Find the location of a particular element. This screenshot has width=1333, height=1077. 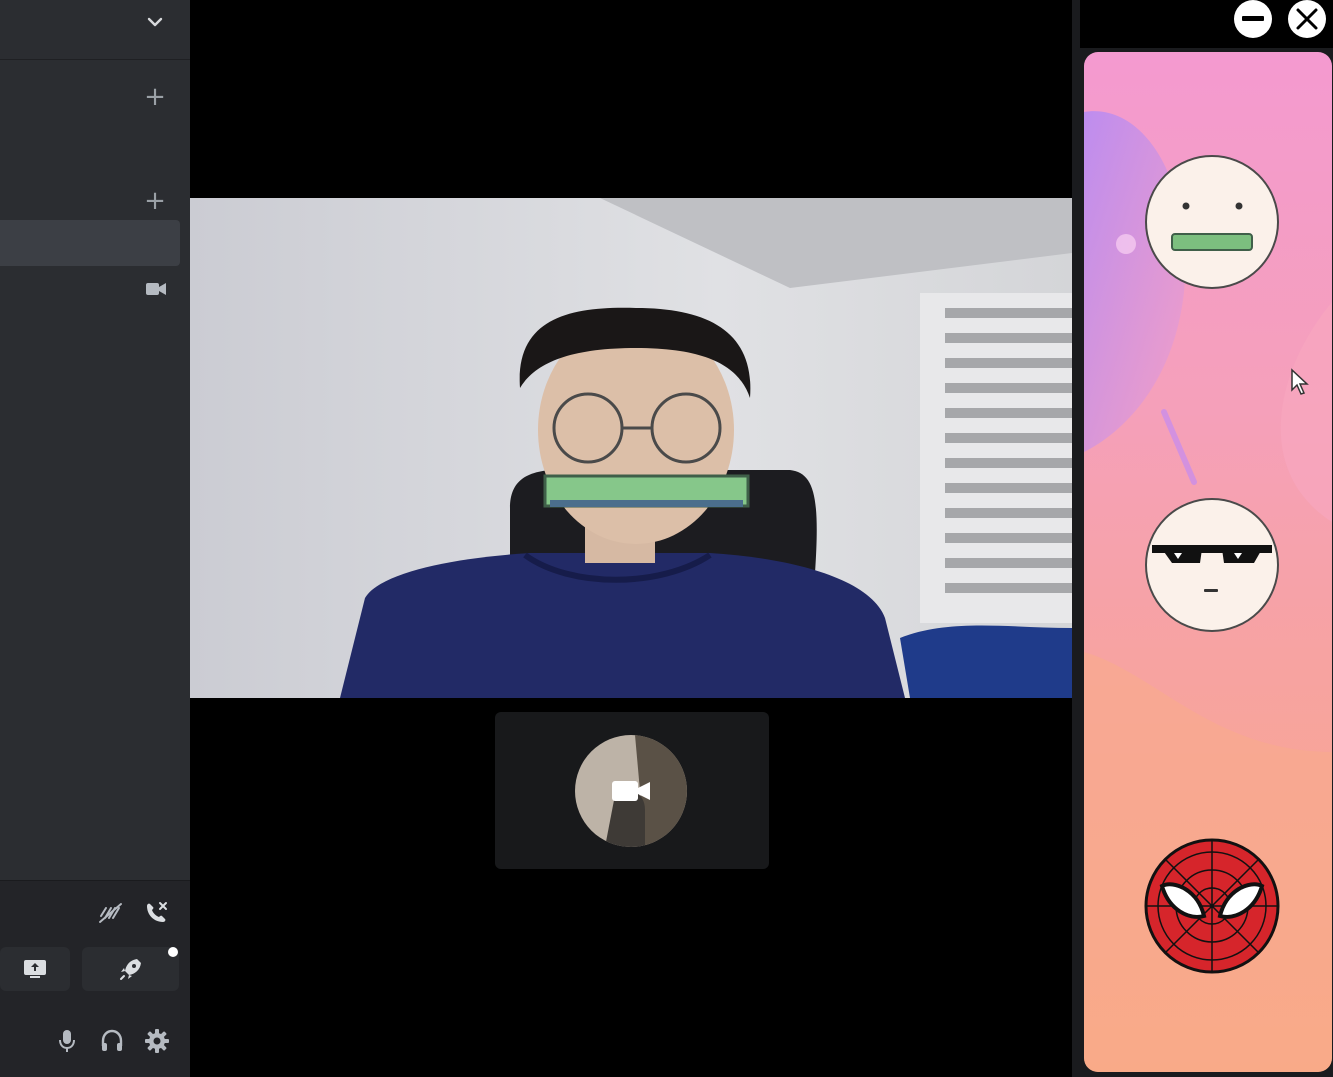

server-header is located at coordinates (95, 30).